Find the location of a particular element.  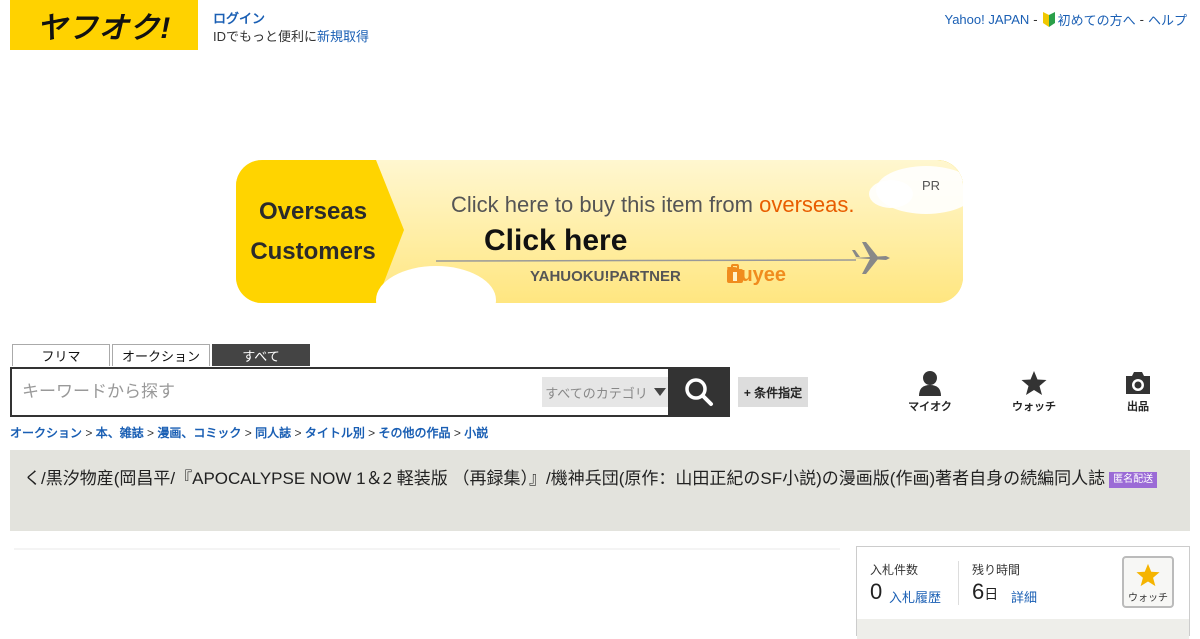

condition-button: + 条件指定 is located at coordinates (773, 392).